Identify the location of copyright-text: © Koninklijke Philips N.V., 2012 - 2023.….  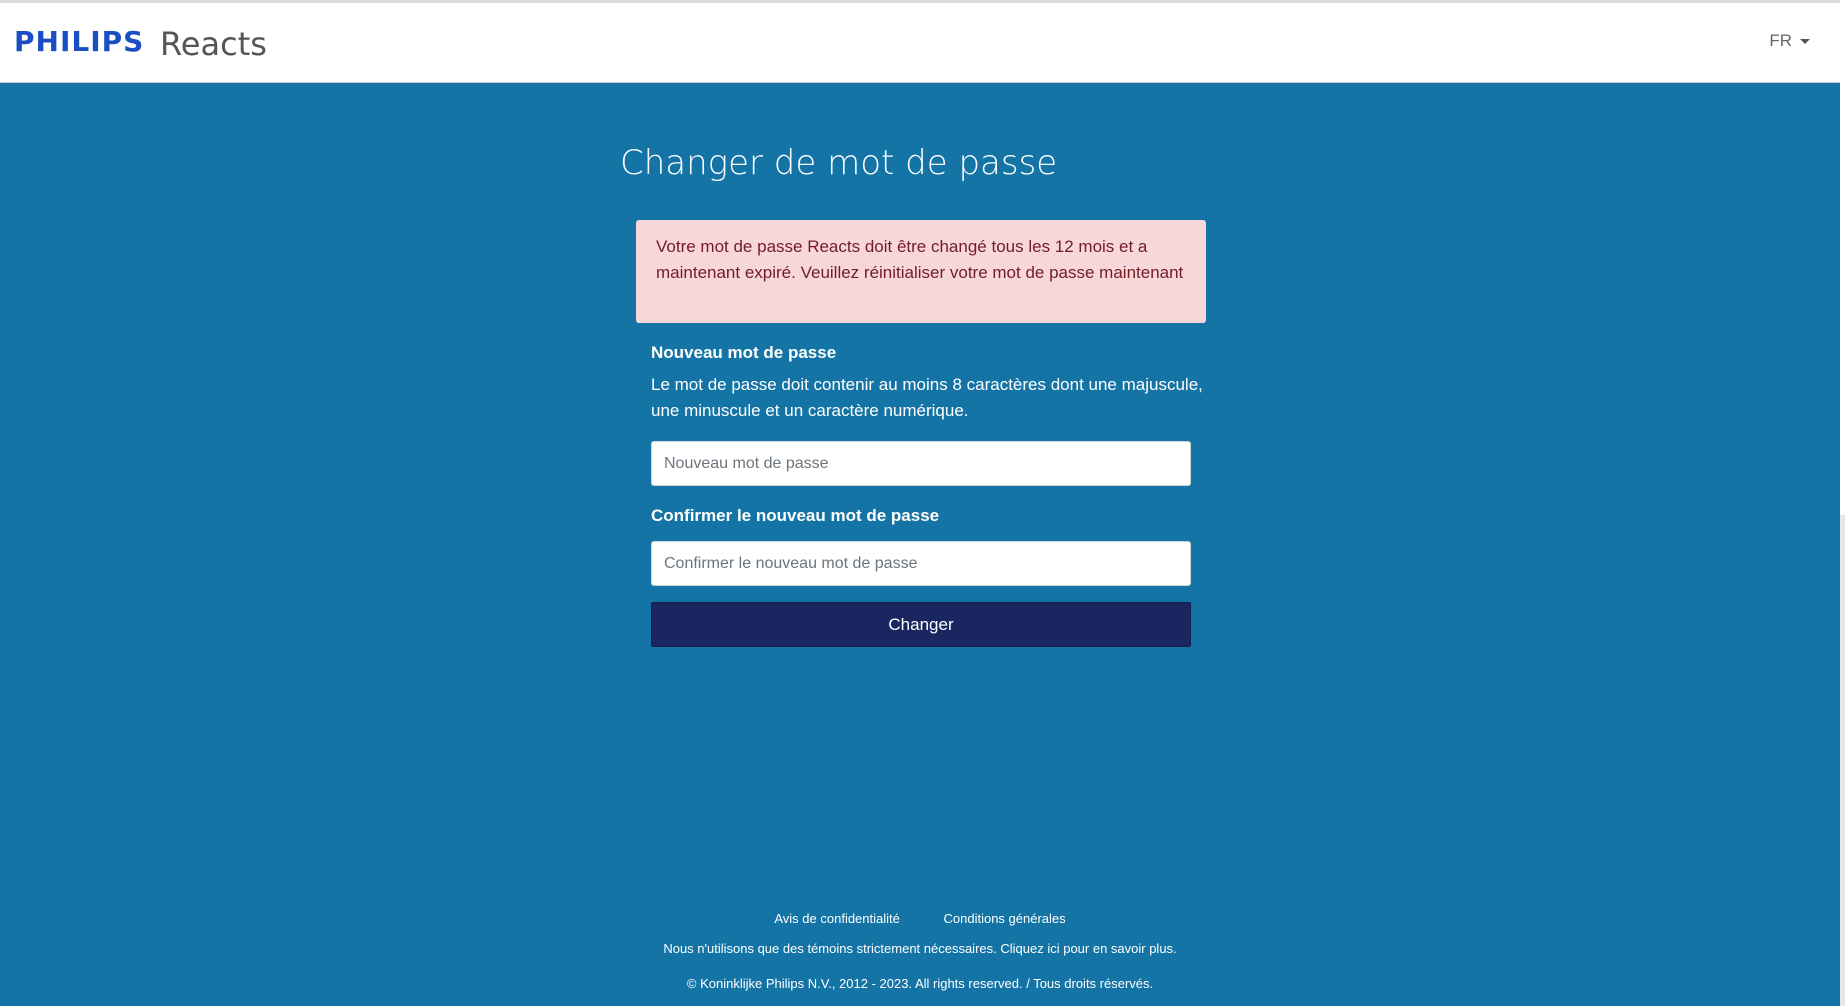
(920, 983).